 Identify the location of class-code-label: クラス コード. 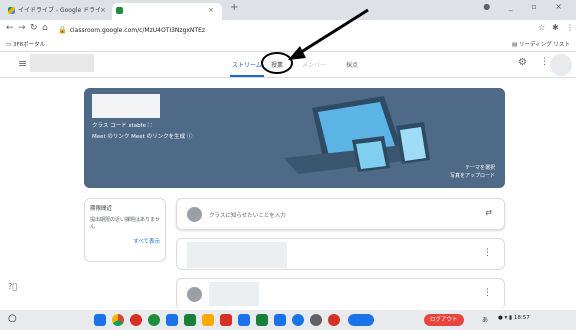
(109, 126).